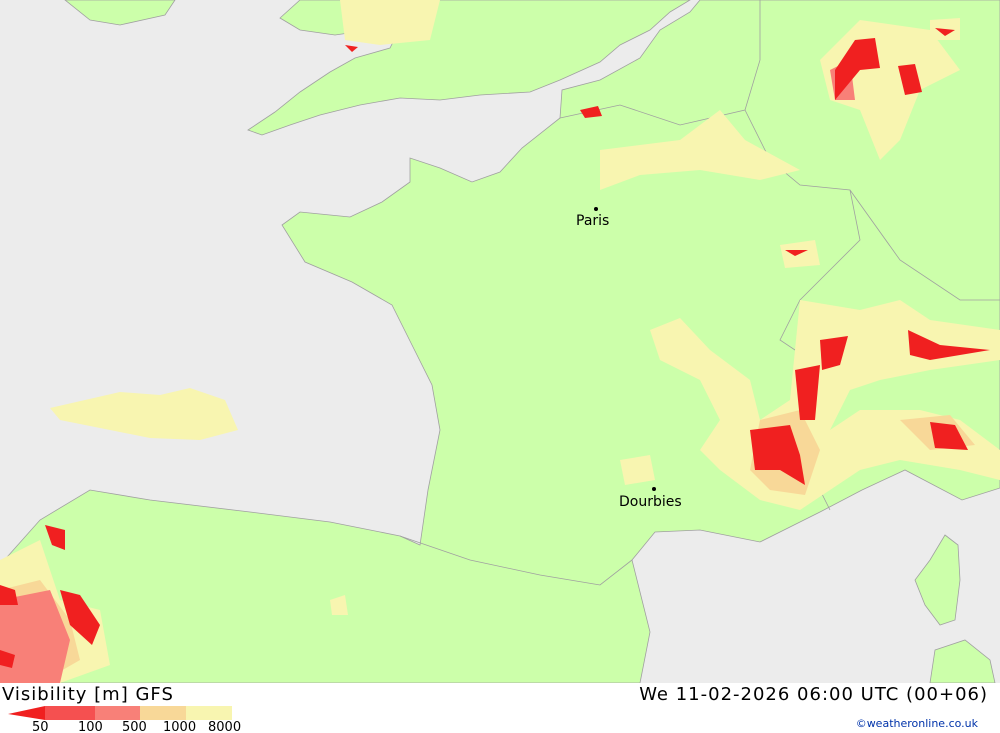  Describe the element at coordinates (654, 489) in the screenshot. I see `city-dot-dourbies` at that location.